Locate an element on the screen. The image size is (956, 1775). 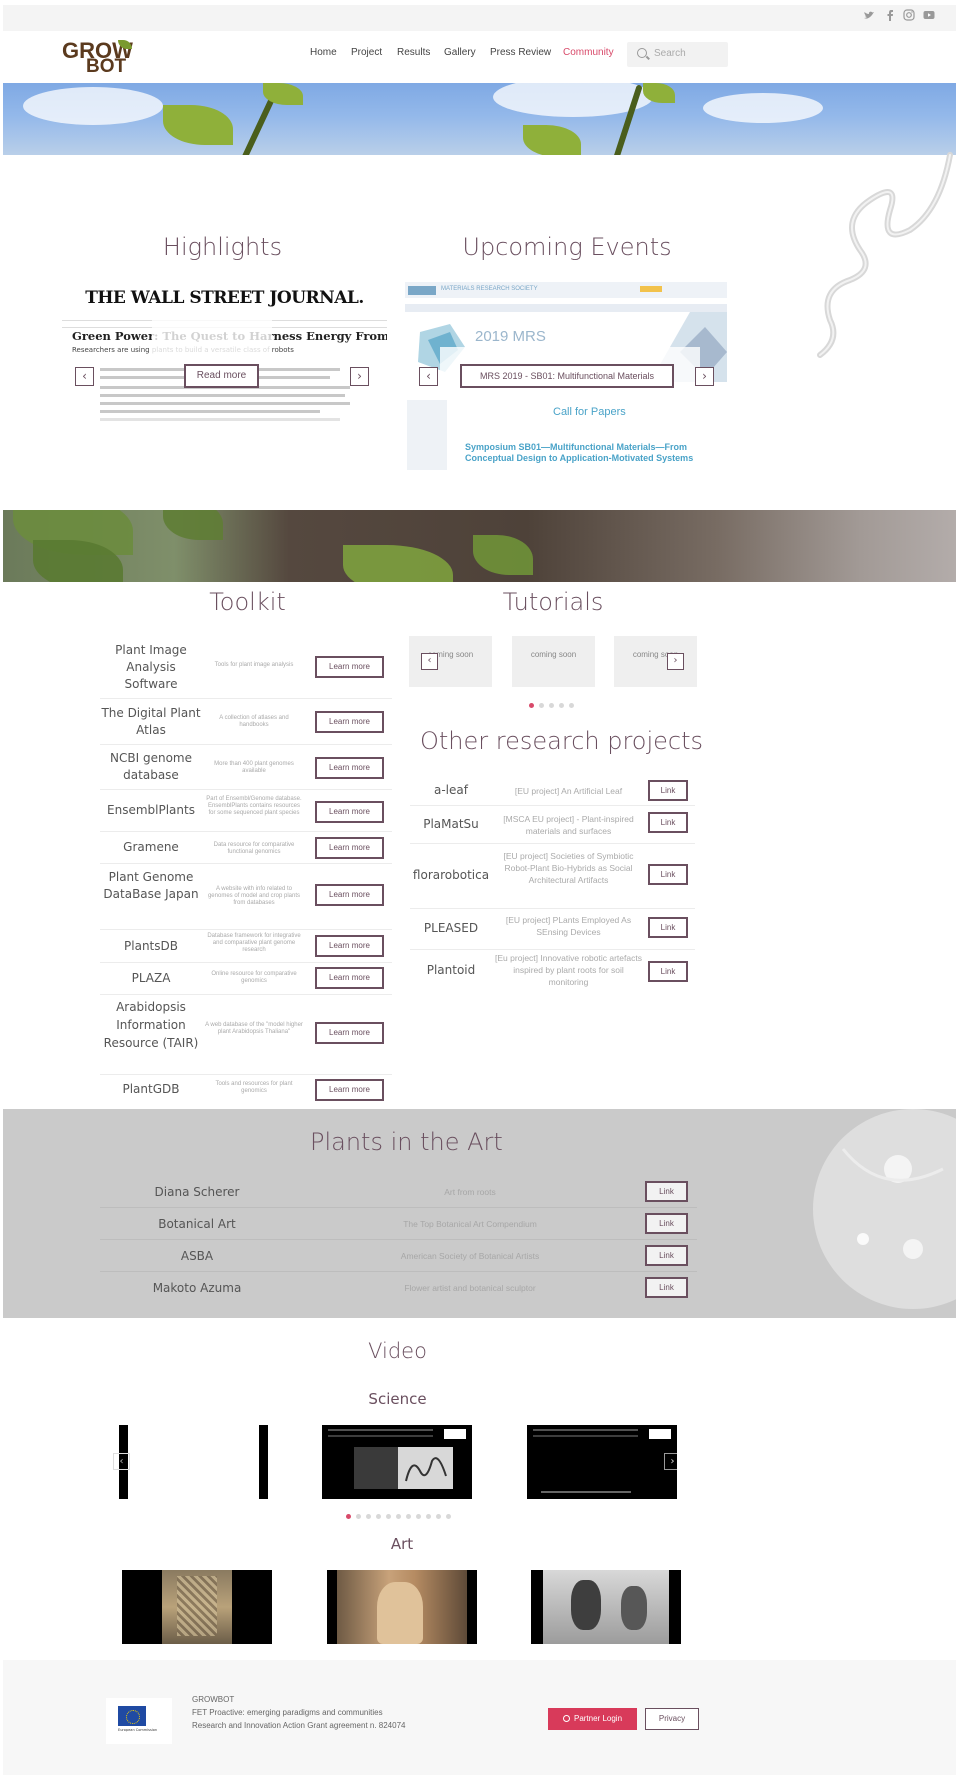
nav-community: Community is located at coordinates (588, 52).